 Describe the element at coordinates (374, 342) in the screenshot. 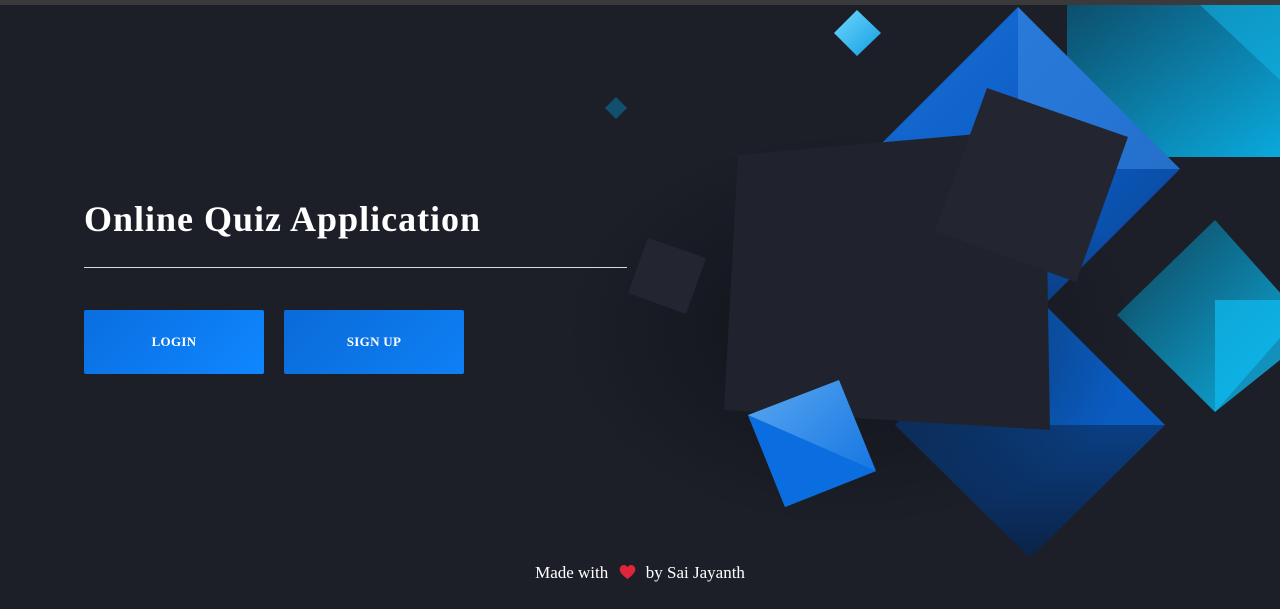

I see `signup-button: SIGN UP` at that location.